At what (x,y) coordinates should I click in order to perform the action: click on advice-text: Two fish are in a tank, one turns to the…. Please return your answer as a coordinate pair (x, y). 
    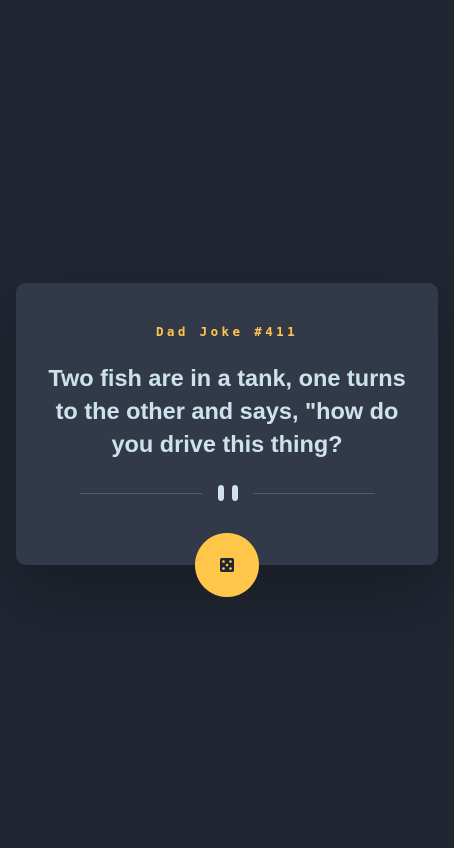
    Looking at the image, I should click on (227, 411).